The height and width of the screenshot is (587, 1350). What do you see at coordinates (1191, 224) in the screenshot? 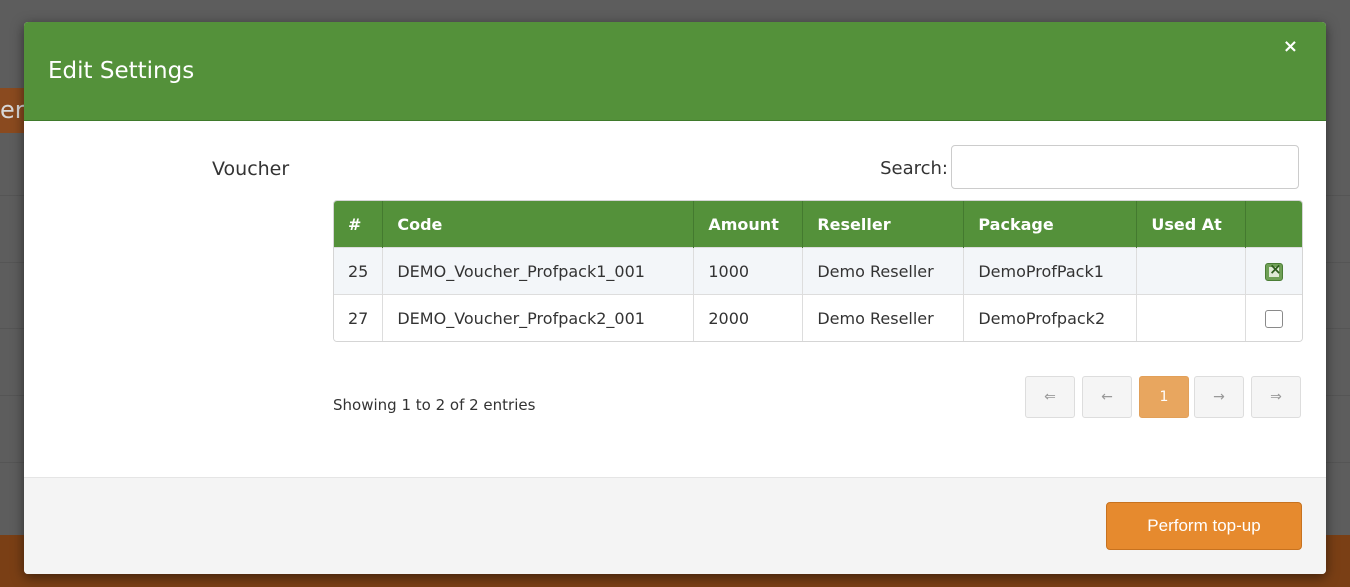
I see `column-header-used-at: Used At` at bounding box center [1191, 224].